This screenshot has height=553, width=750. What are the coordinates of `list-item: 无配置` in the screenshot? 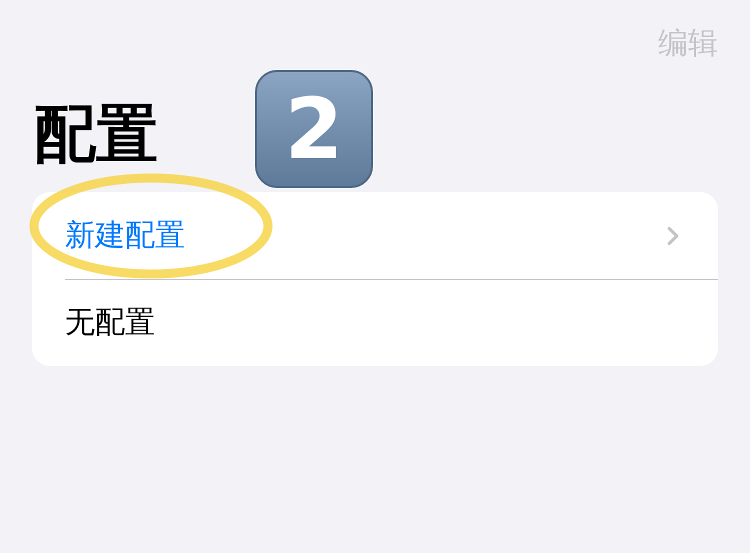 It's located at (376, 322).